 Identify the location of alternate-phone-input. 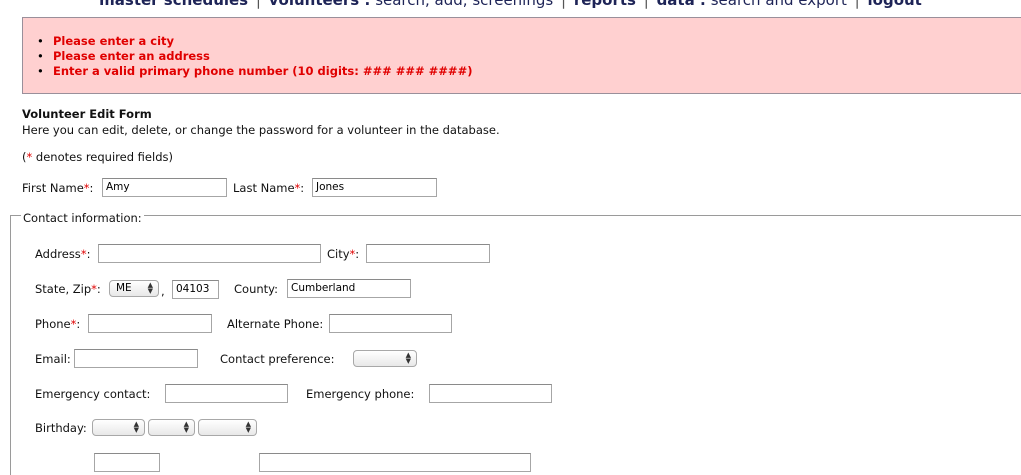
(390, 323).